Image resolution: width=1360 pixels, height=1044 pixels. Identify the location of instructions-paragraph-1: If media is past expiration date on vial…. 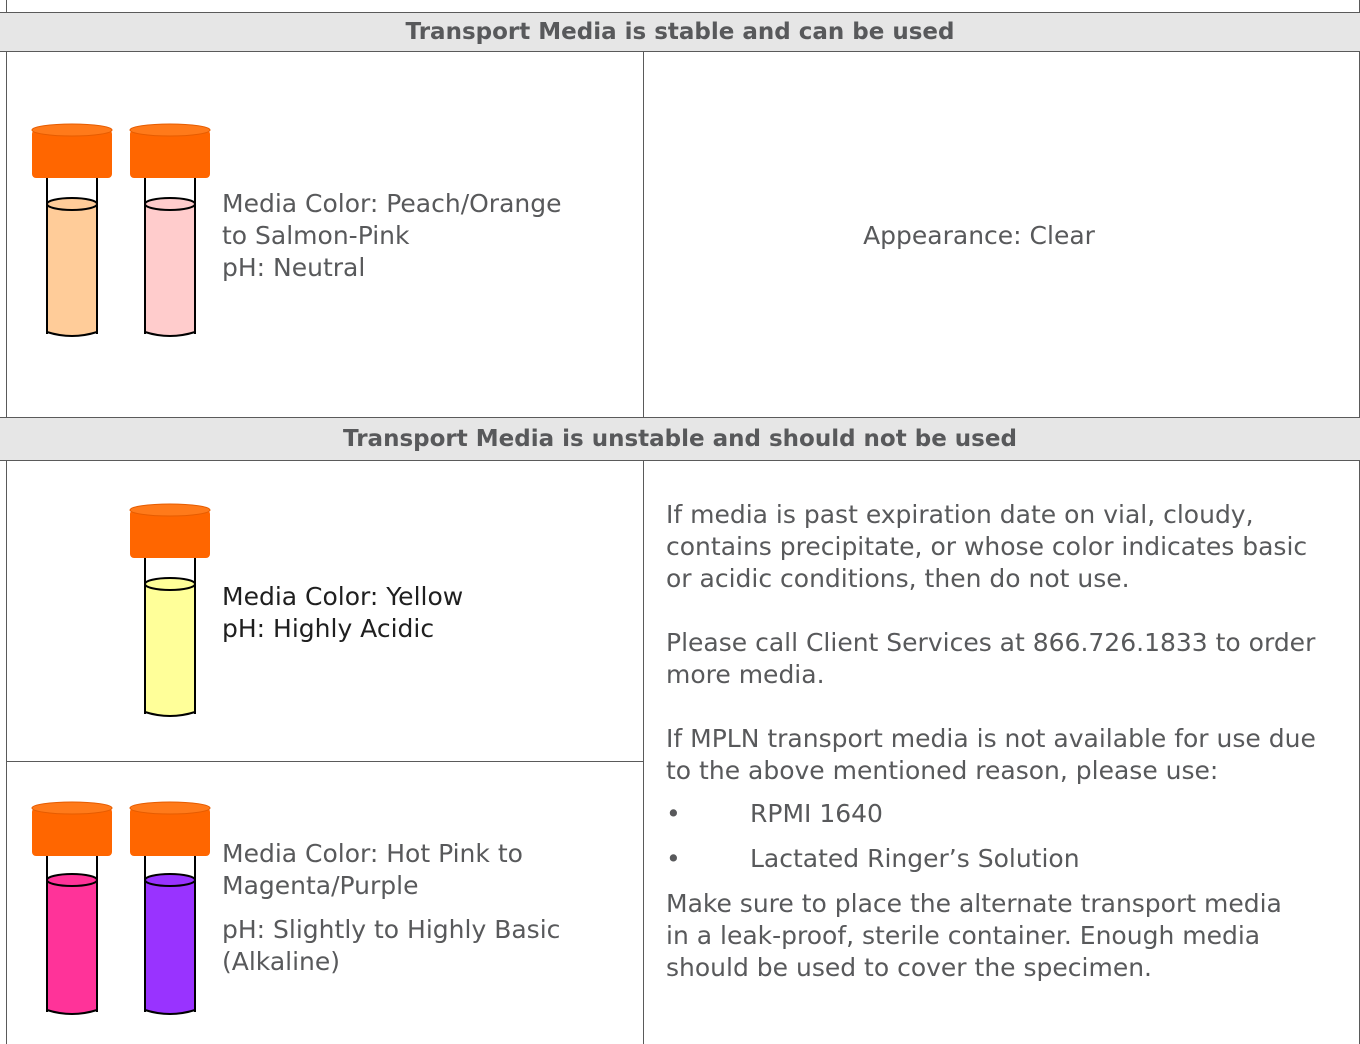
(987, 546).